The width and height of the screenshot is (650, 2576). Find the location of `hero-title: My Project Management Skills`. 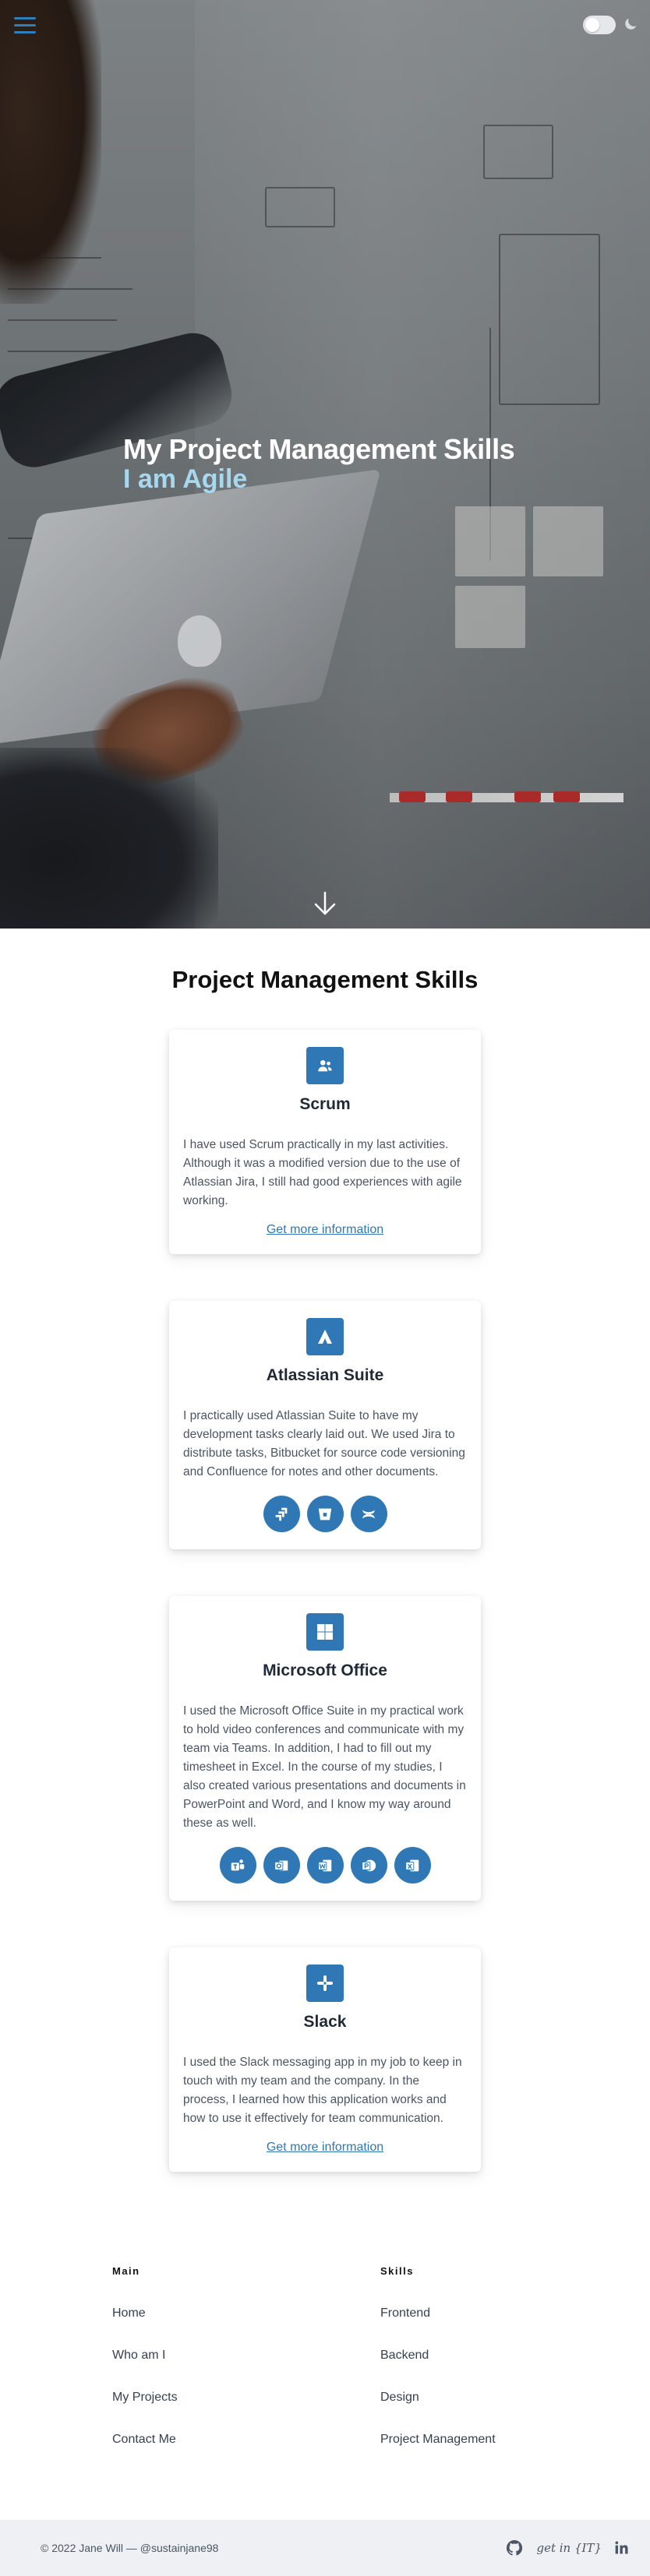

hero-title: My Project Management Skills is located at coordinates (319, 449).